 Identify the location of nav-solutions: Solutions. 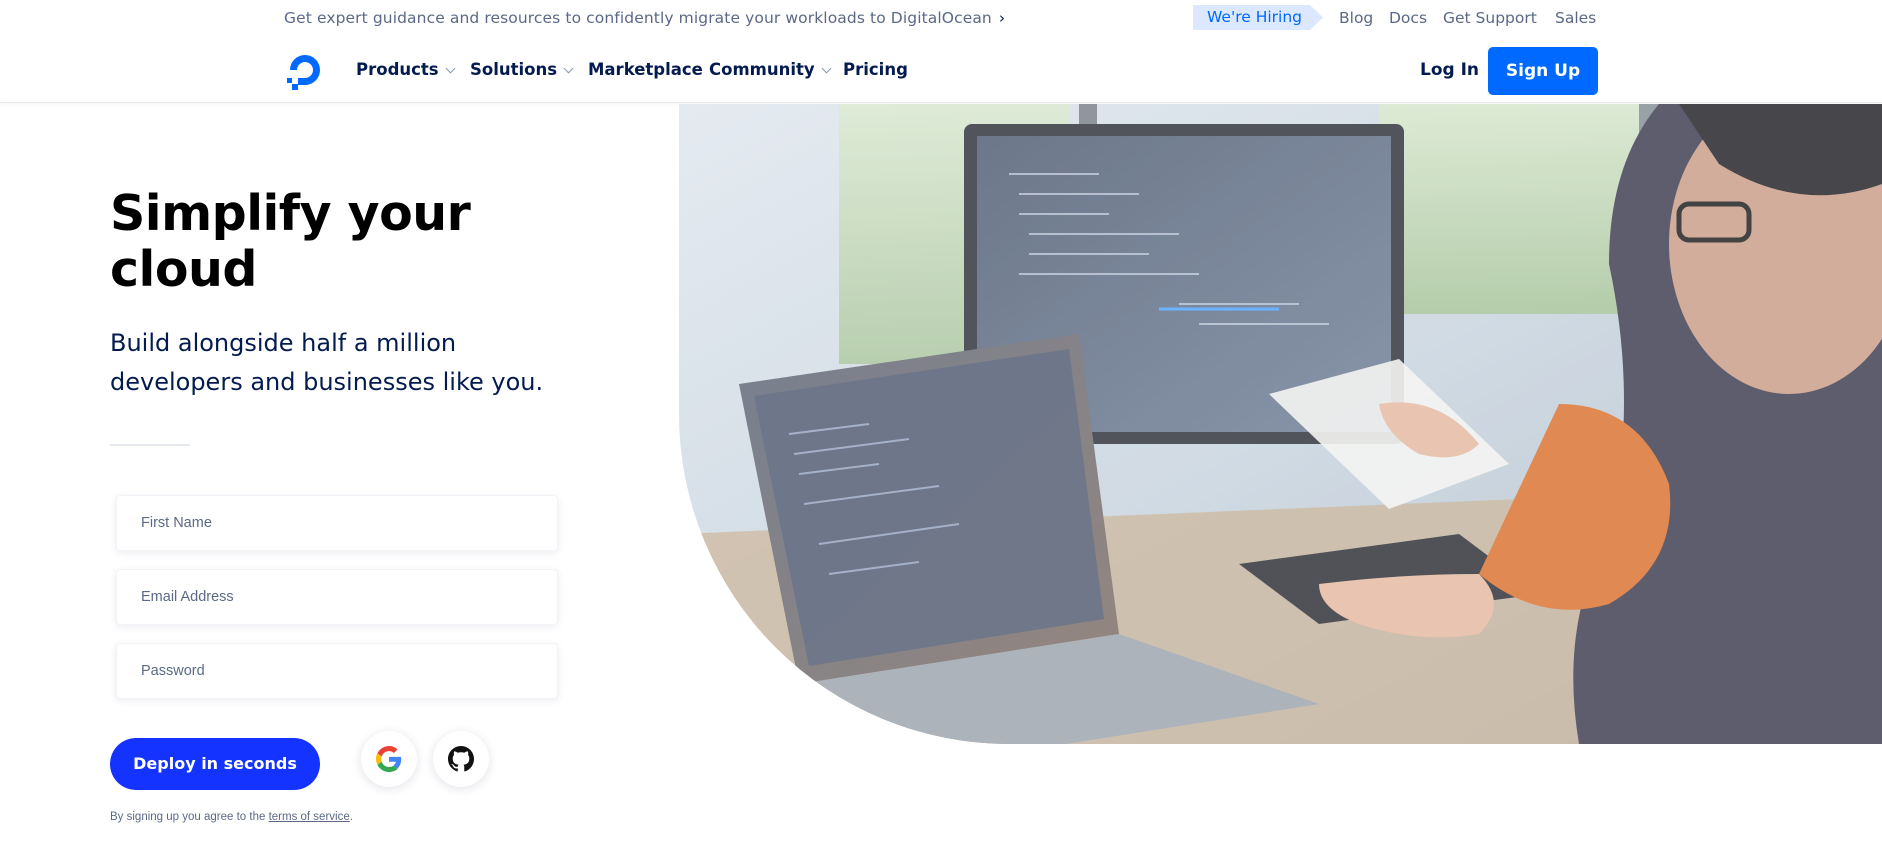
(522, 69).